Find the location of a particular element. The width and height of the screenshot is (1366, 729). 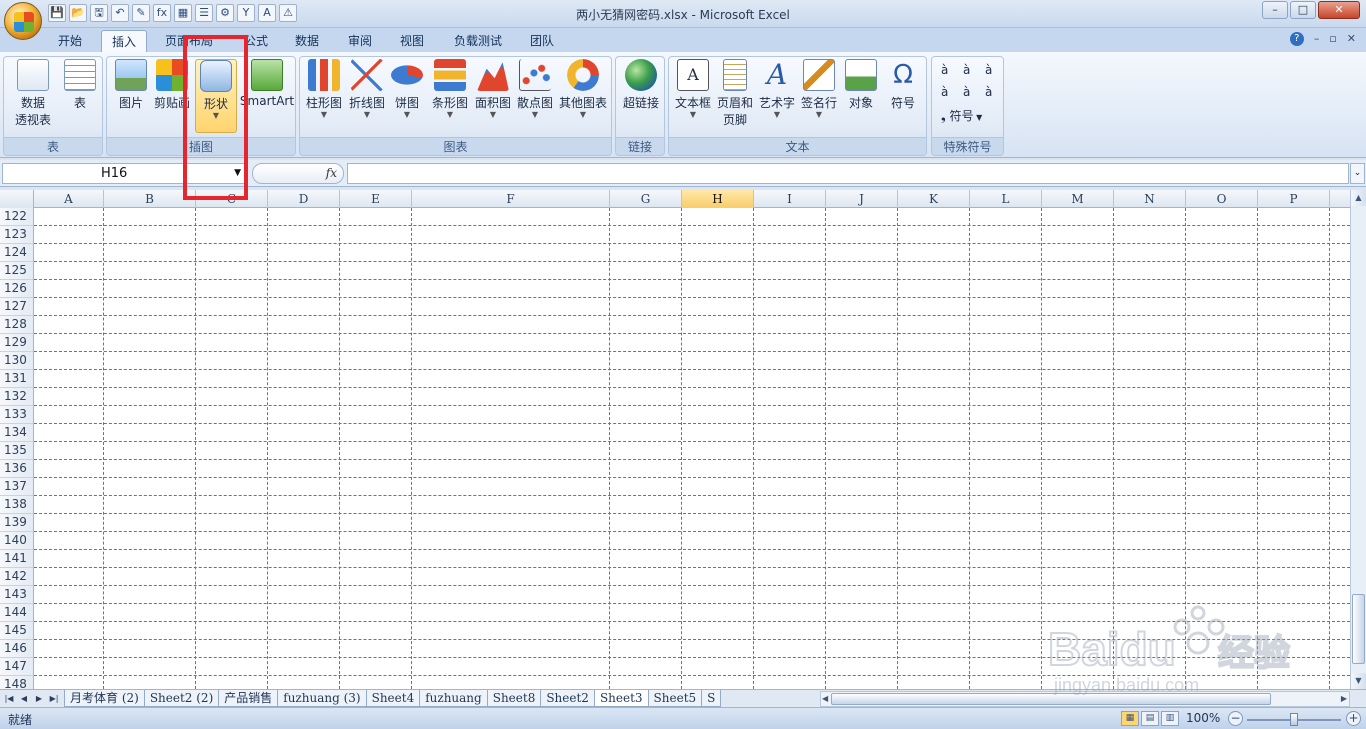

formula-input is located at coordinates (848, 173).